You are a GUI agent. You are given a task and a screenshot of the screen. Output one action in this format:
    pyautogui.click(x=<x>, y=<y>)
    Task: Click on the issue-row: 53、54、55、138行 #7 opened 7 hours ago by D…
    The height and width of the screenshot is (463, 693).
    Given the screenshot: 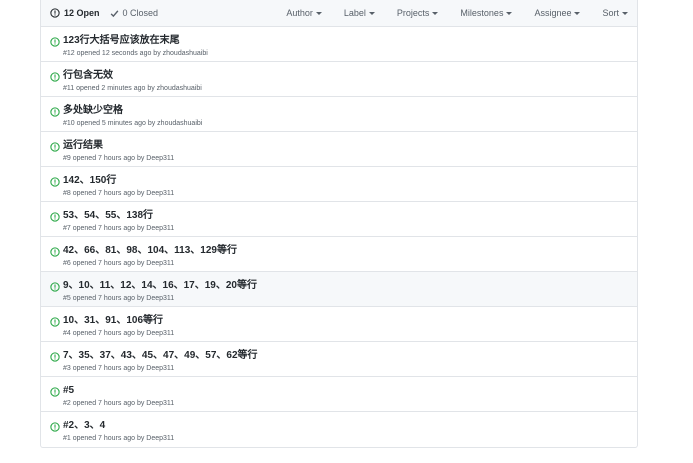 What is the action you would take?
    pyautogui.click(x=339, y=219)
    